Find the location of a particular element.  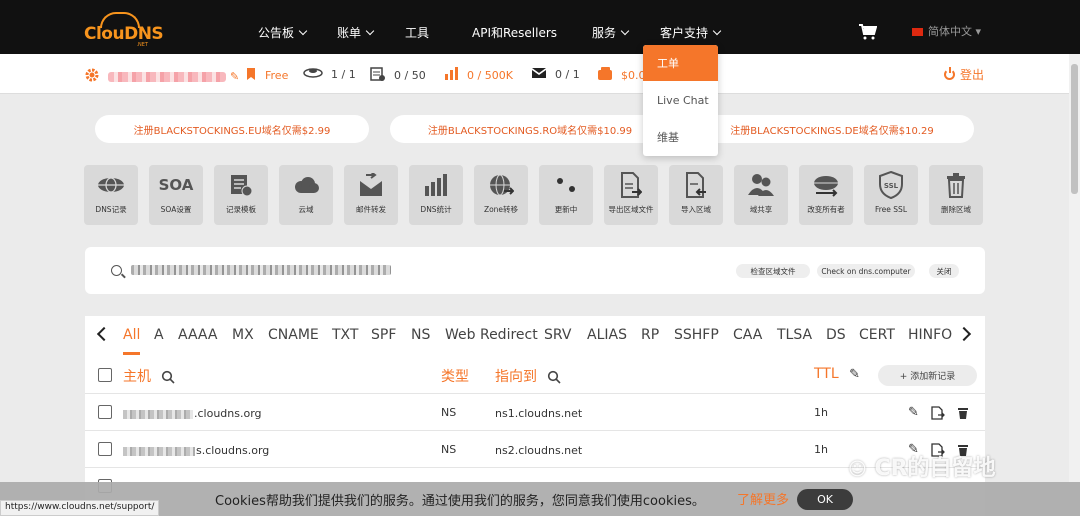

tool-soa-settings: SOA SOA设置 is located at coordinates (176, 195).